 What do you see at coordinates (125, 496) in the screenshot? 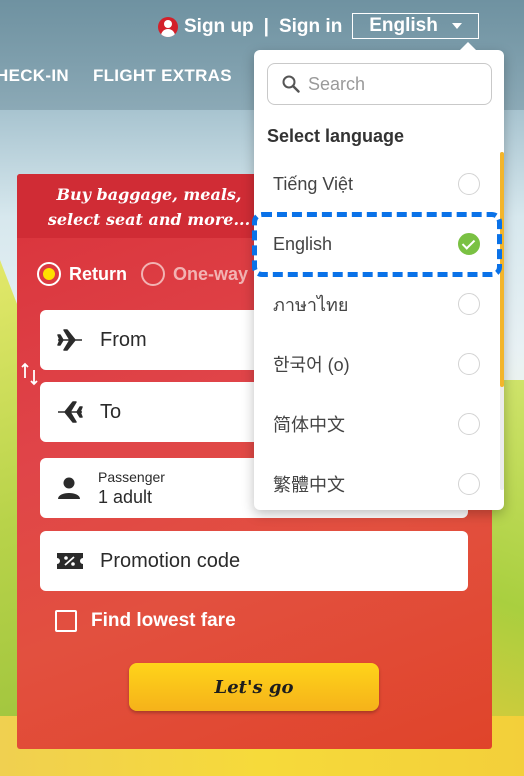
I see `passenger-value: 1 adult` at bounding box center [125, 496].